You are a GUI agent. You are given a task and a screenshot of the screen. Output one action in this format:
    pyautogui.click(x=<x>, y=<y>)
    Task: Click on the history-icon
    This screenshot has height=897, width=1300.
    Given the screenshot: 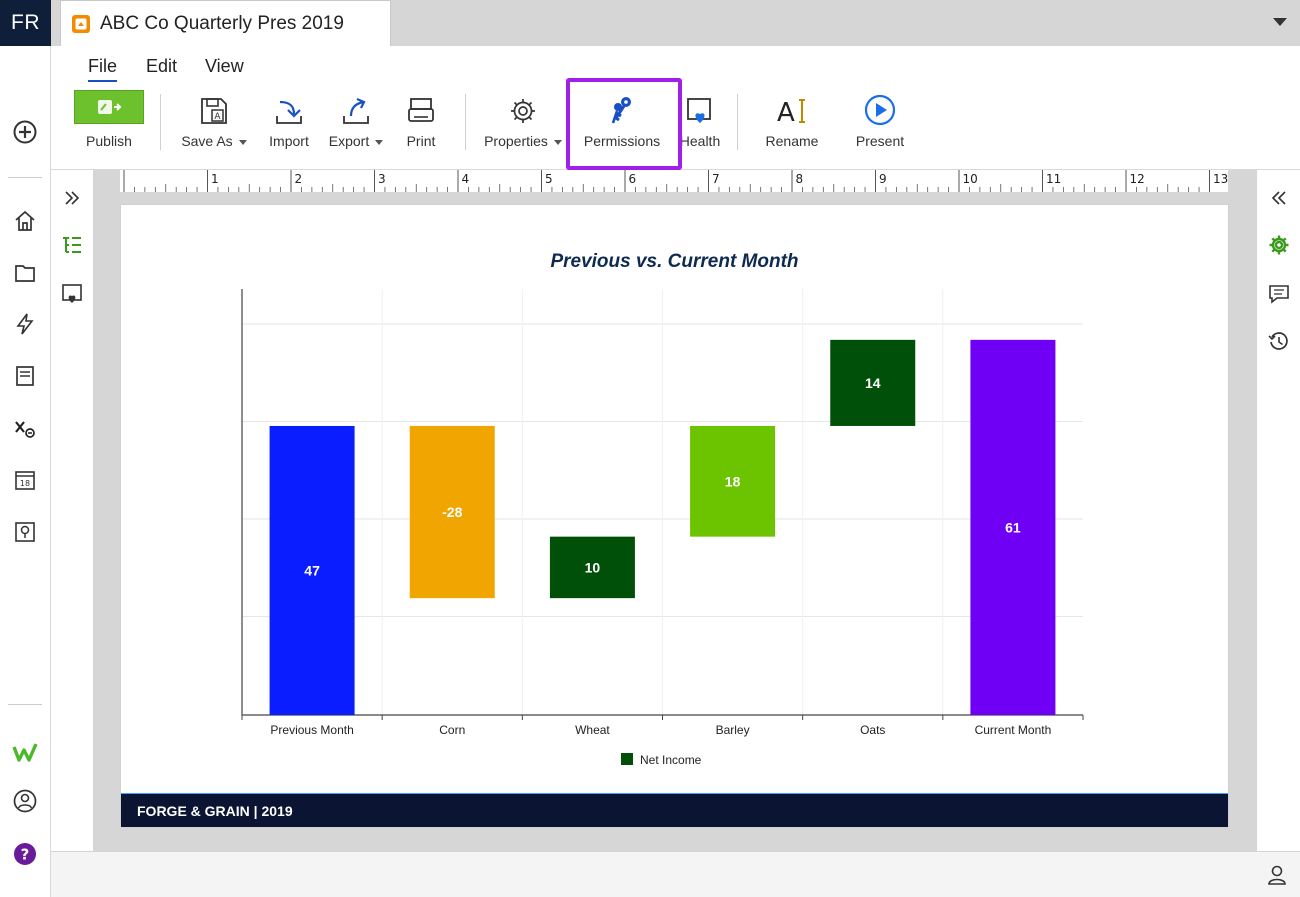 What is the action you would take?
    pyautogui.click(x=1279, y=342)
    